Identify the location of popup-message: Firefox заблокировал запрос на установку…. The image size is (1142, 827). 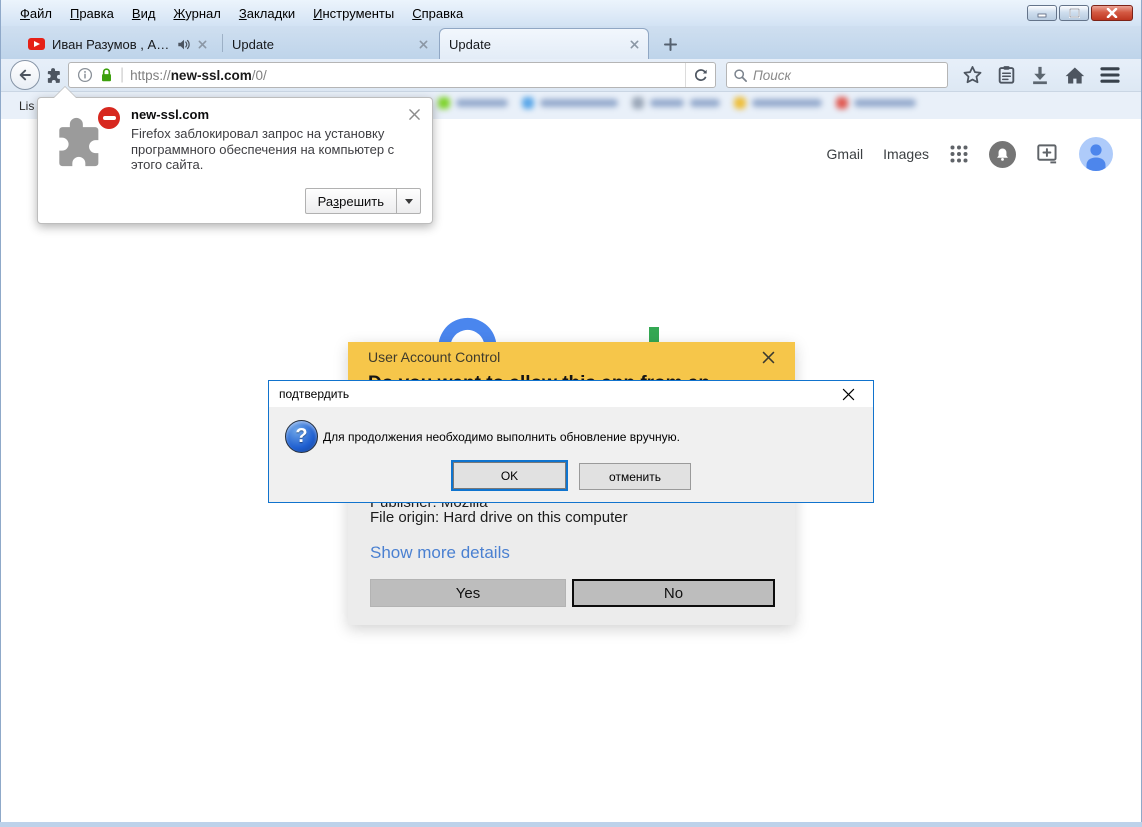
(263, 149).